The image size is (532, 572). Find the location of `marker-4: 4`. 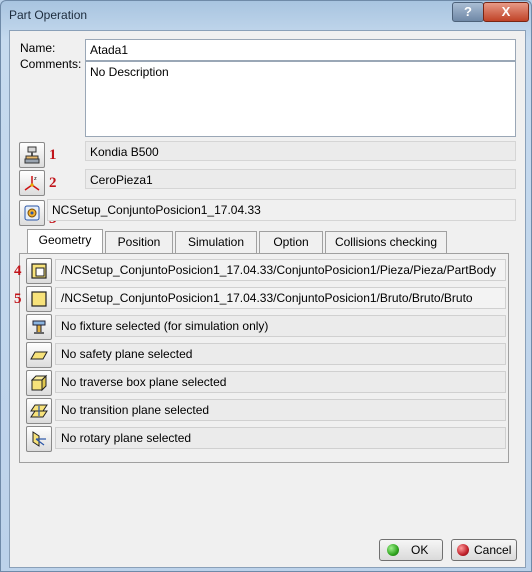

marker-4: 4 is located at coordinates (18, 271).